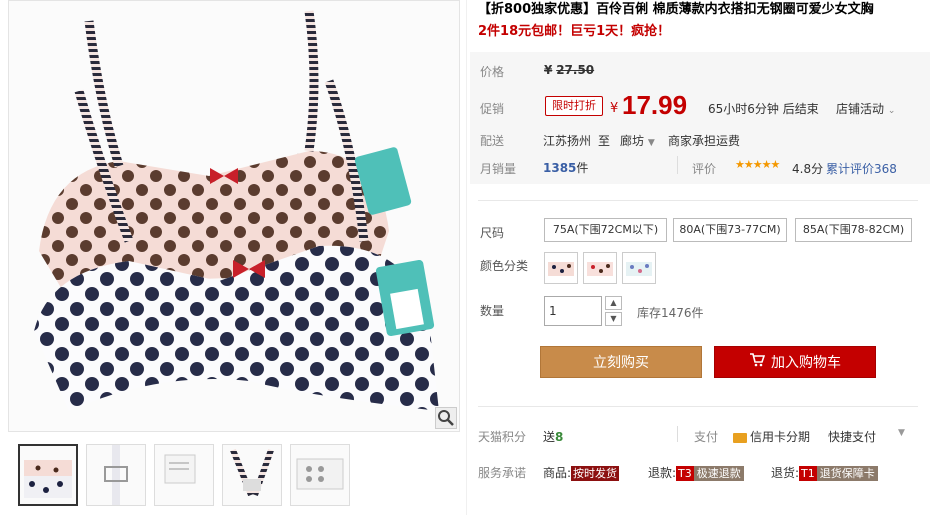  I want to click on bottom-divider, so click(698, 406).